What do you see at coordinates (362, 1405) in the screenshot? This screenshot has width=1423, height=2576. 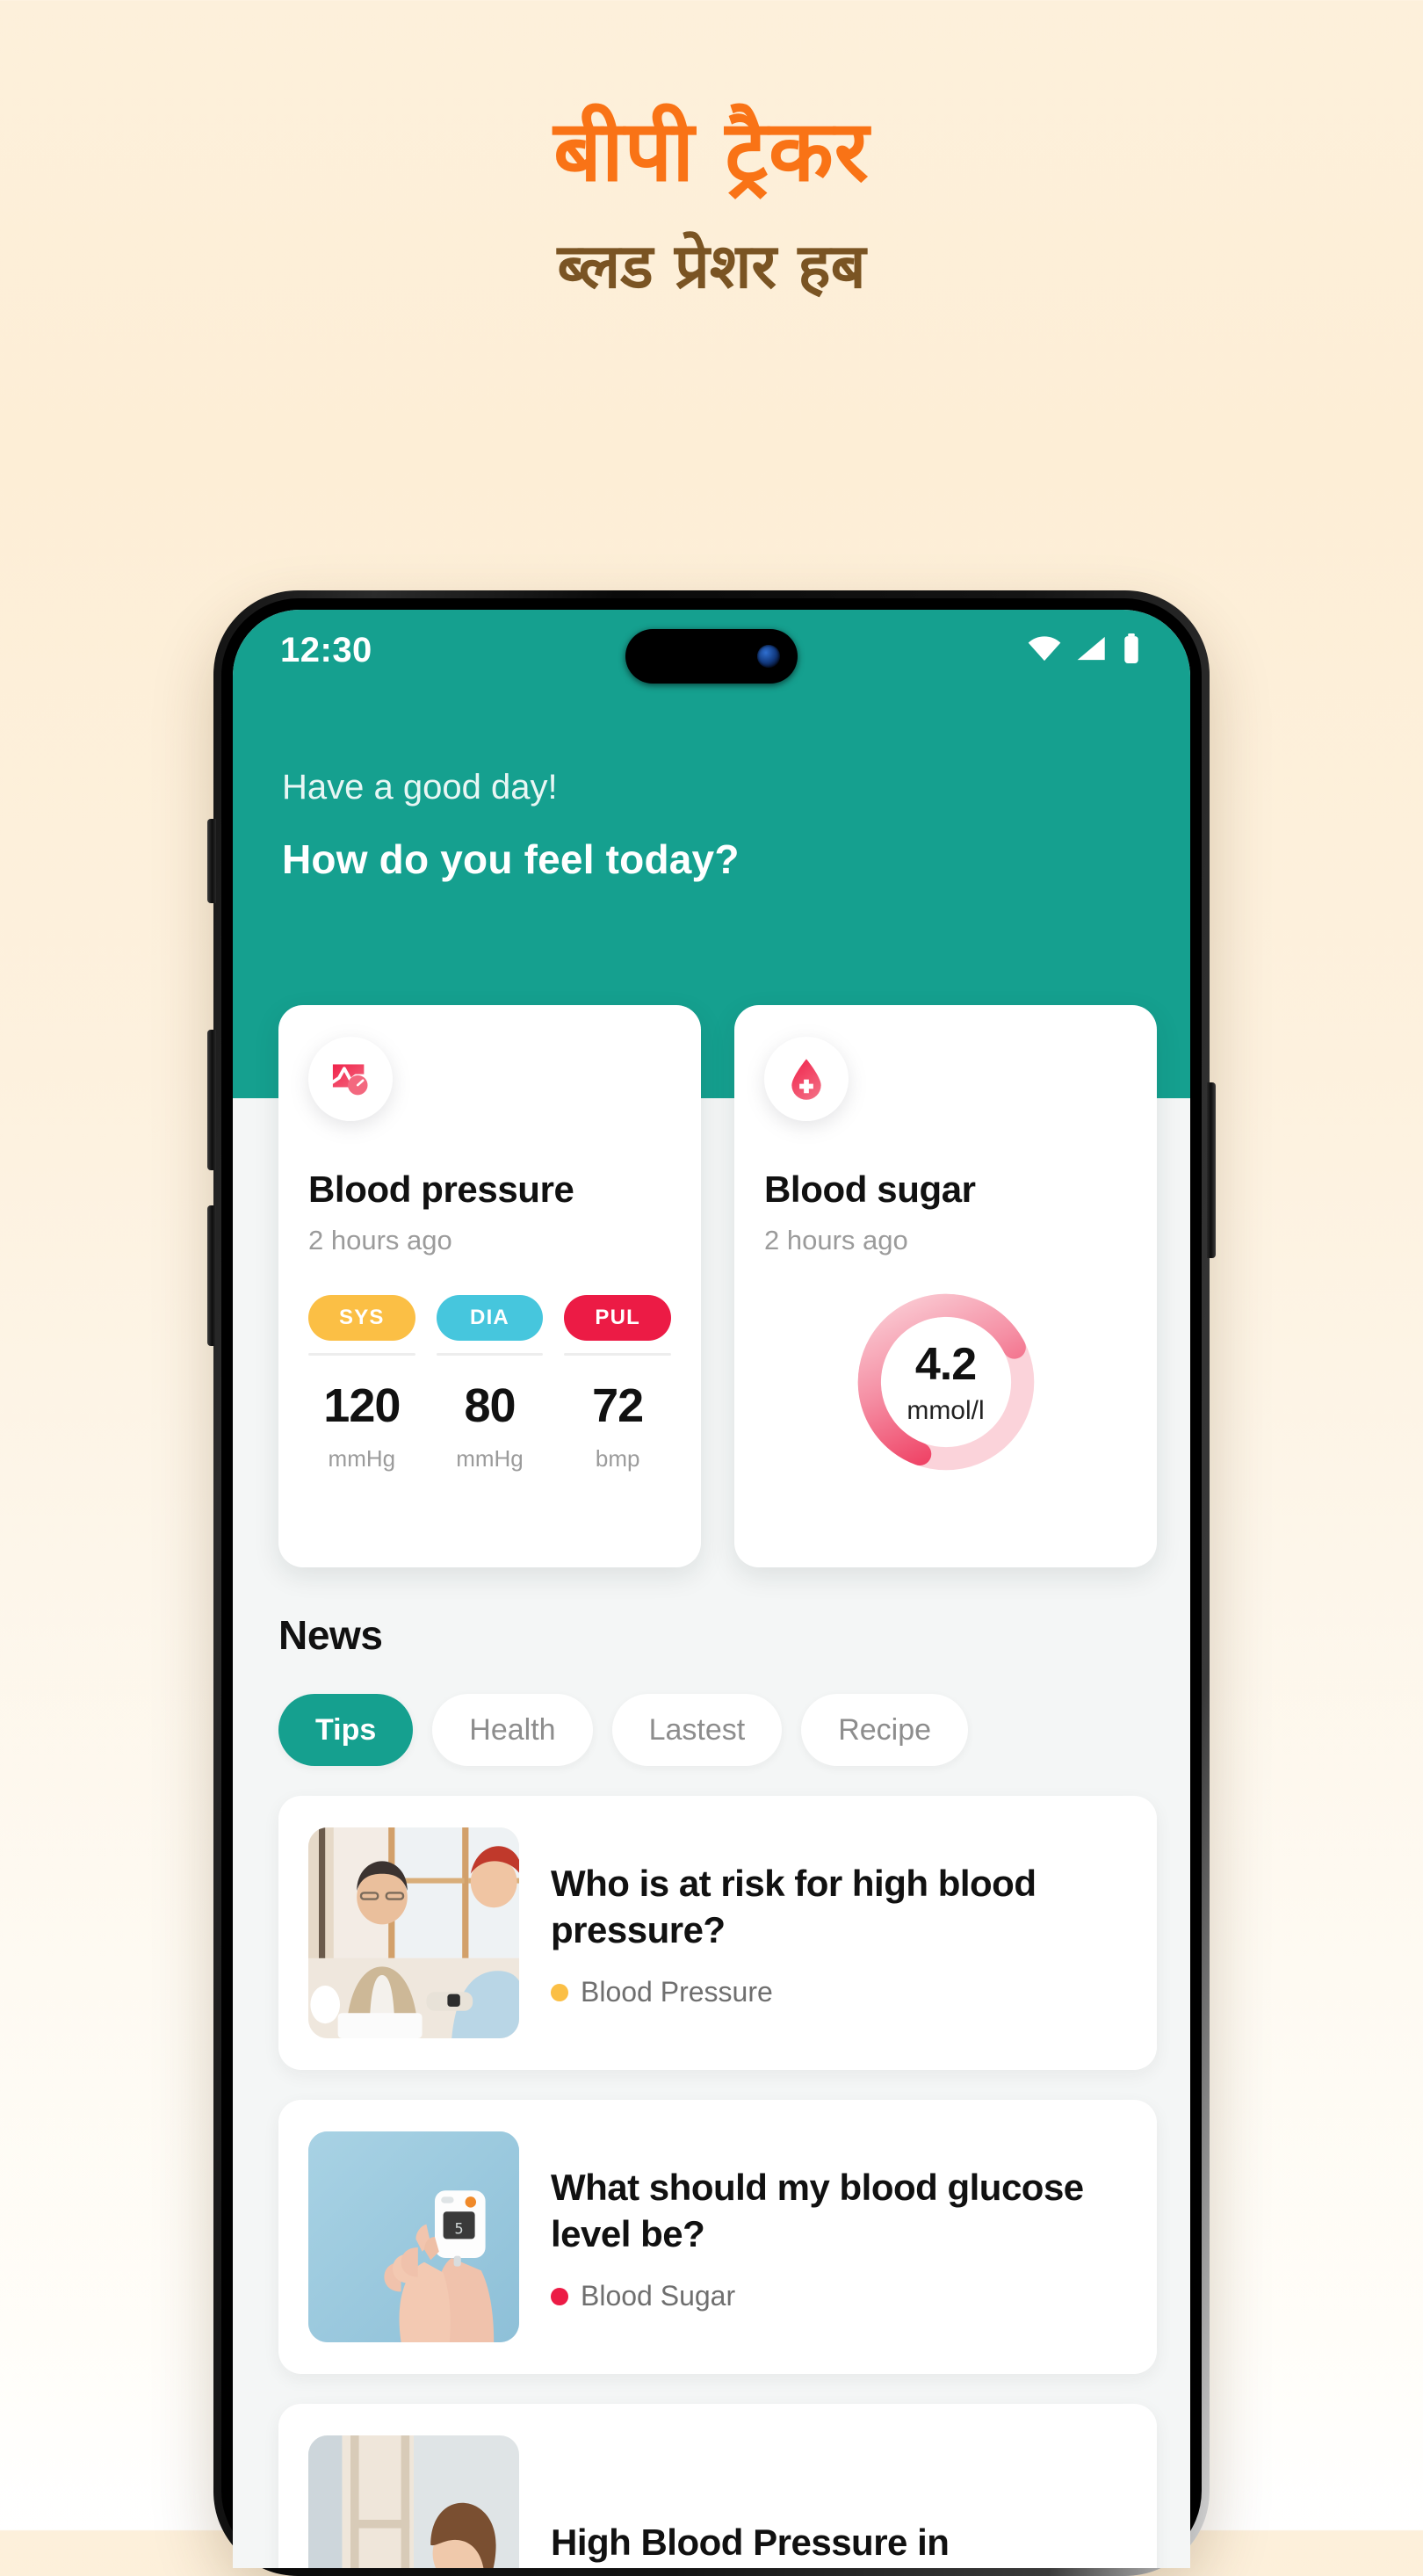 I see `sys-value: 120` at bounding box center [362, 1405].